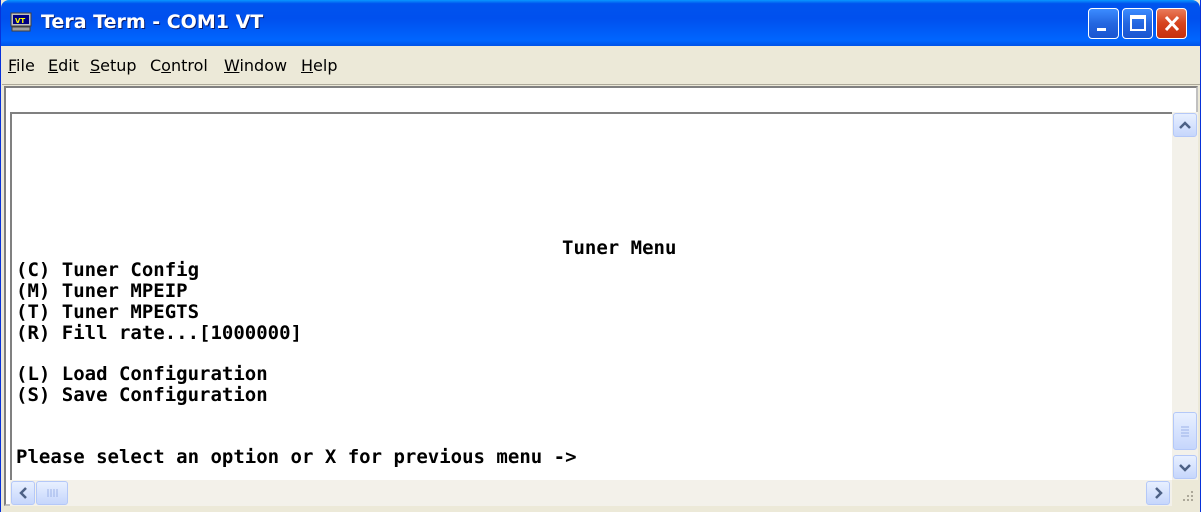 The width and height of the screenshot is (1201, 512). What do you see at coordinates (108, 270) in the screenshot?
I see `option-tuner-config: (C) Tuner Config` at bounding box center [108, 270].